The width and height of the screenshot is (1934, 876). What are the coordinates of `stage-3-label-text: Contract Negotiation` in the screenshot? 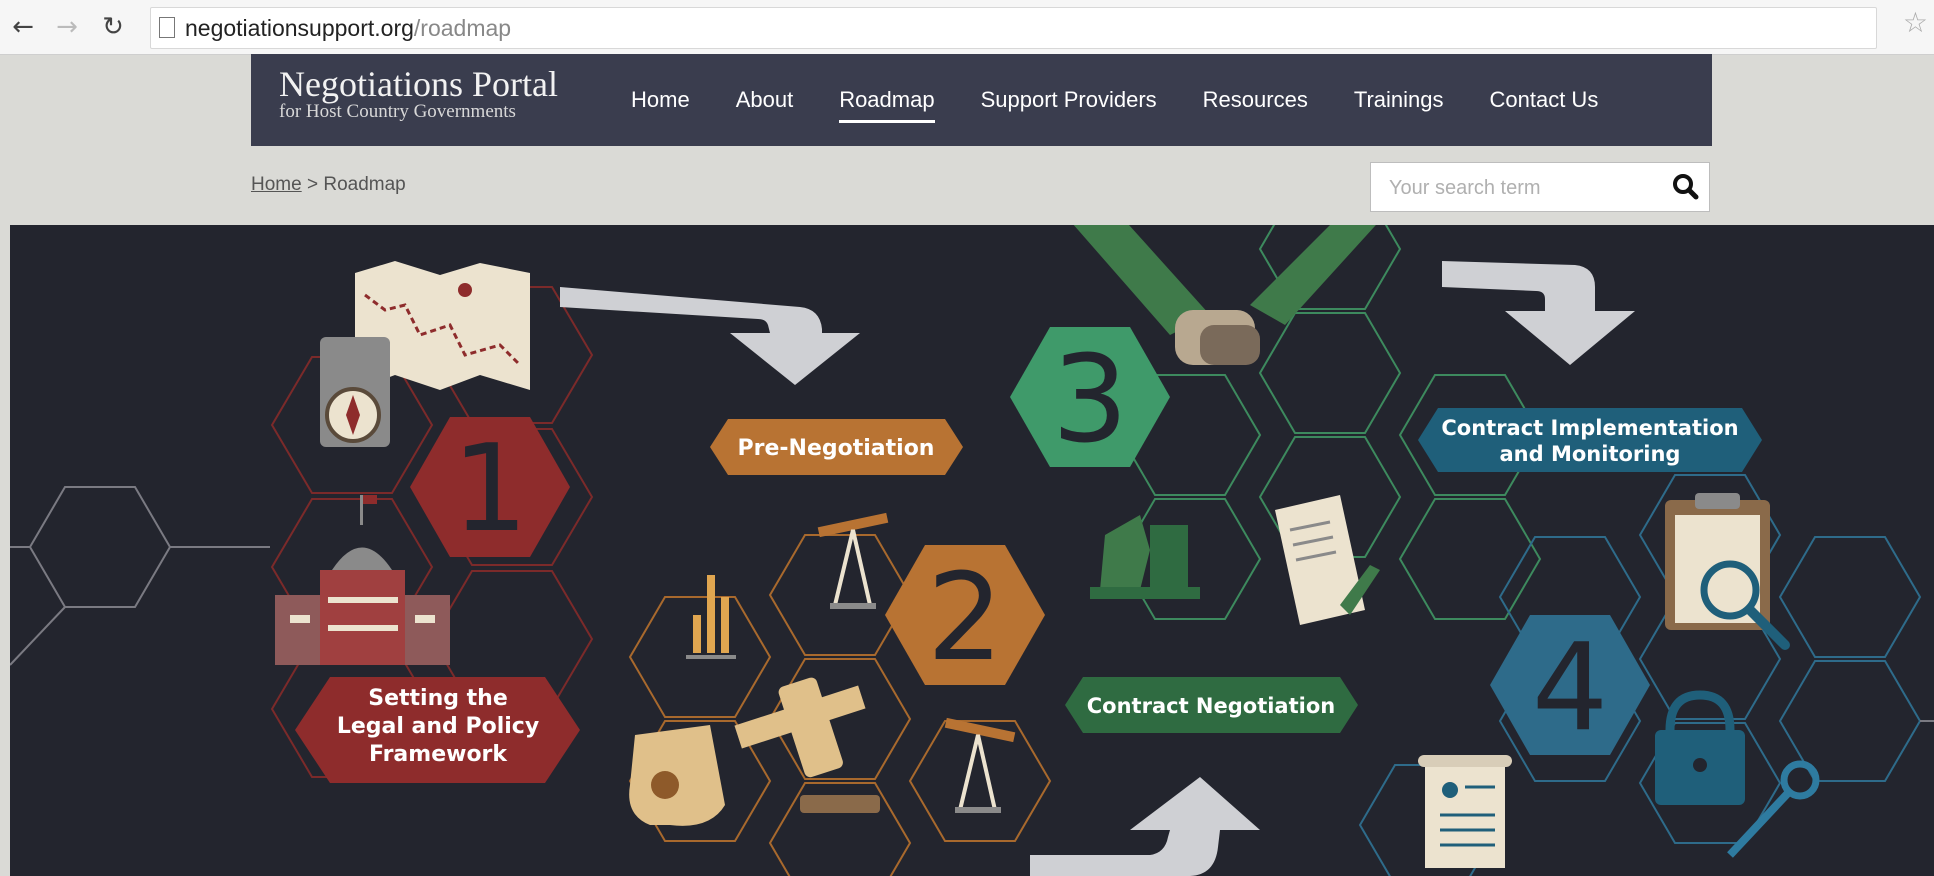 It's located at (1211, 706).